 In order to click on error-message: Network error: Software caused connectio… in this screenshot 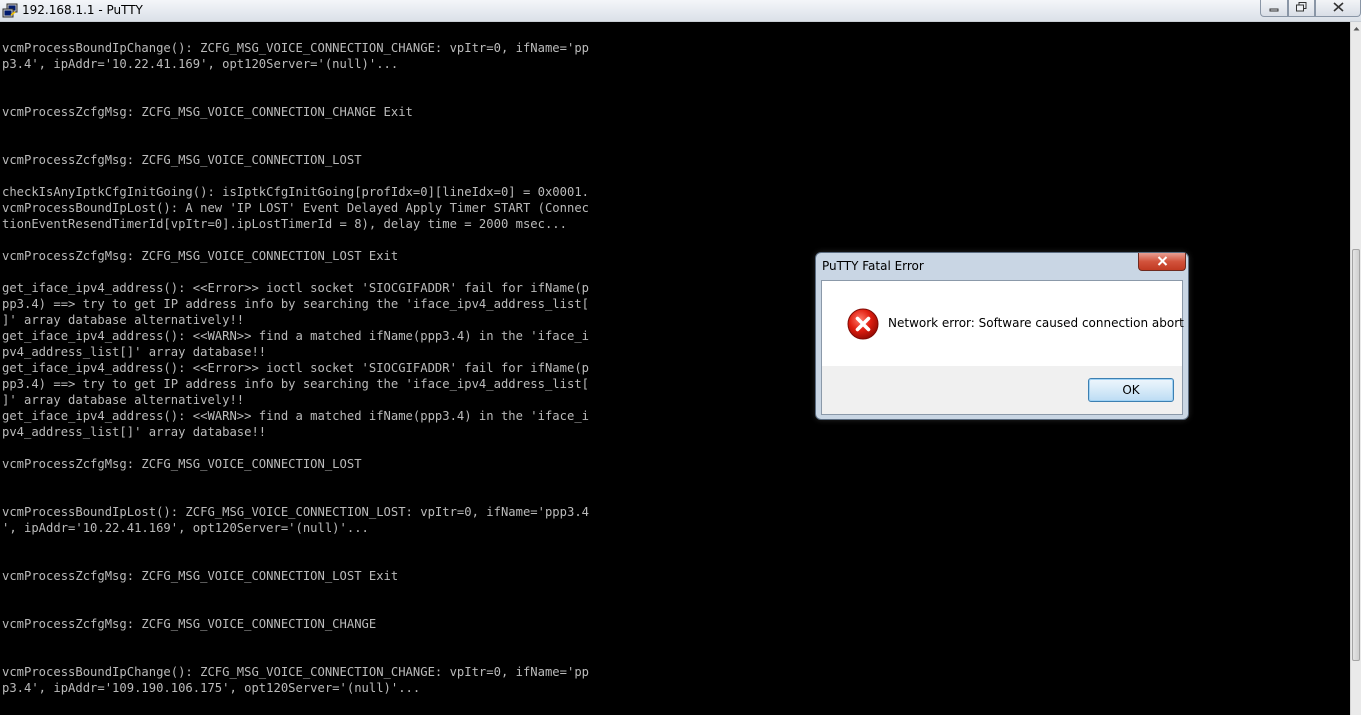, I will do `click(1036, 323)`.